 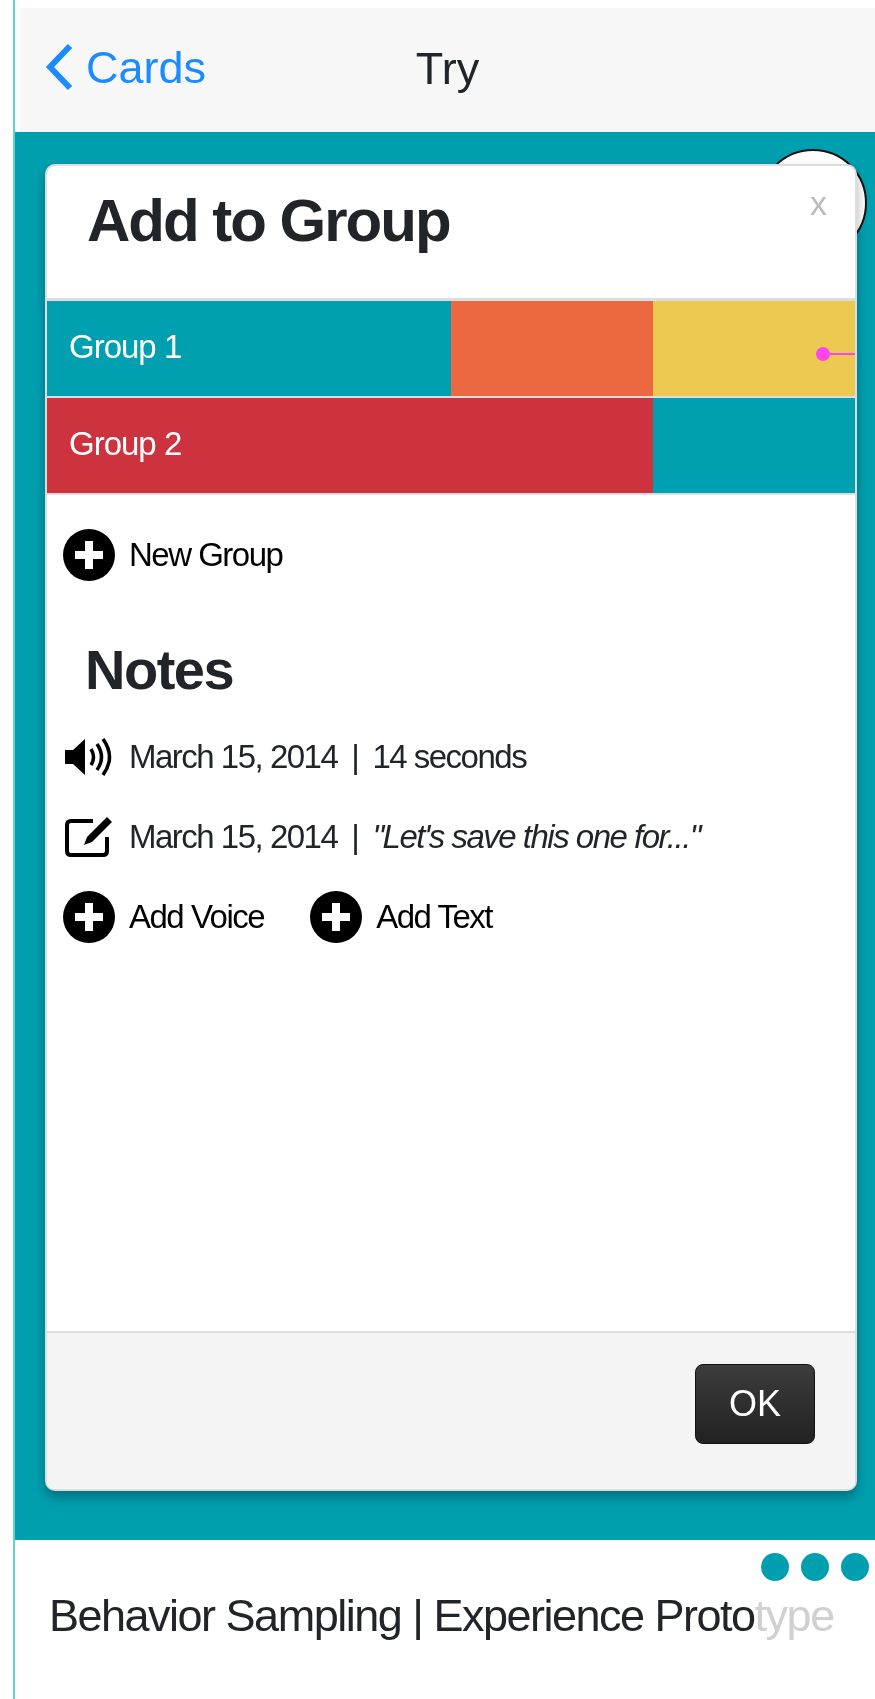 What do you see at coordinates (449, 756) in the screenshot?
I see `note-detail: 14 seconds` at bounding box center [449, 756].